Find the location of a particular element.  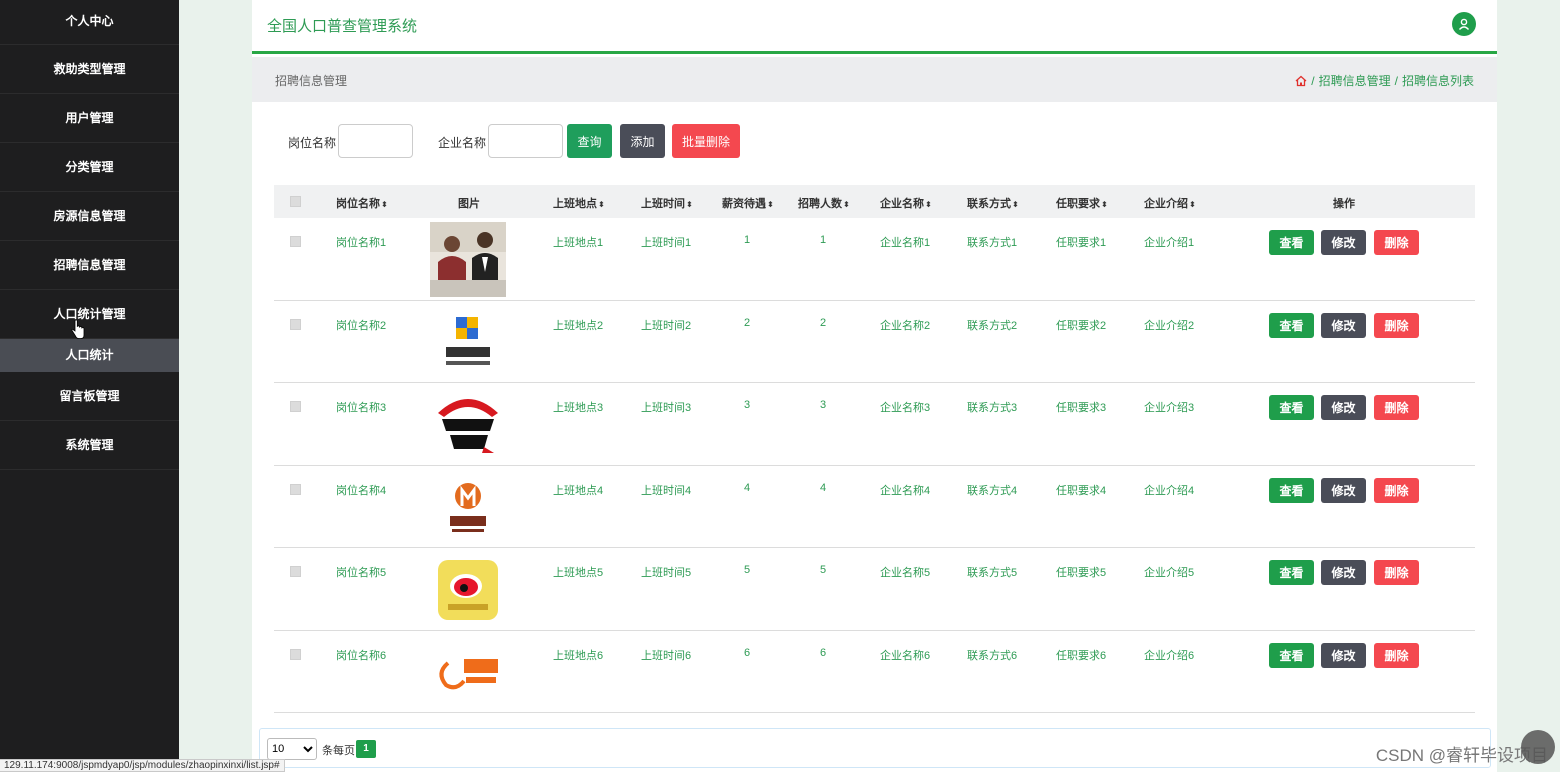

cell-intro: 企业介绍4 is located at coordinates (1169, 490).